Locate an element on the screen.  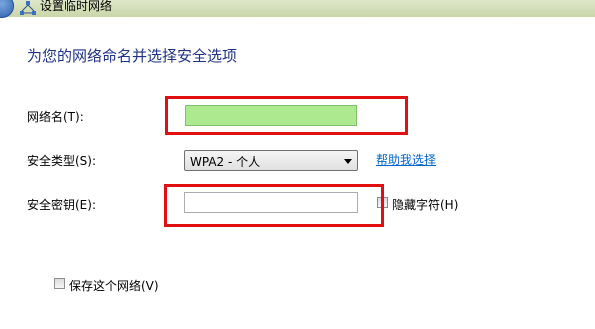
security-key-label: 安全密钥(E): is located at coordinates (61, 205).